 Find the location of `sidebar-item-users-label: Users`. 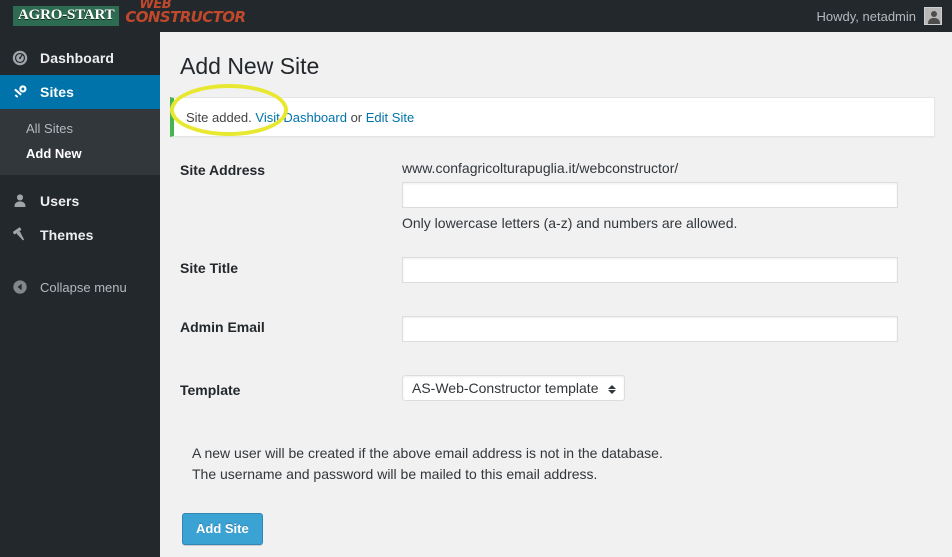

sidebar-item-users-label: Users is located at coordinates (60, 201).